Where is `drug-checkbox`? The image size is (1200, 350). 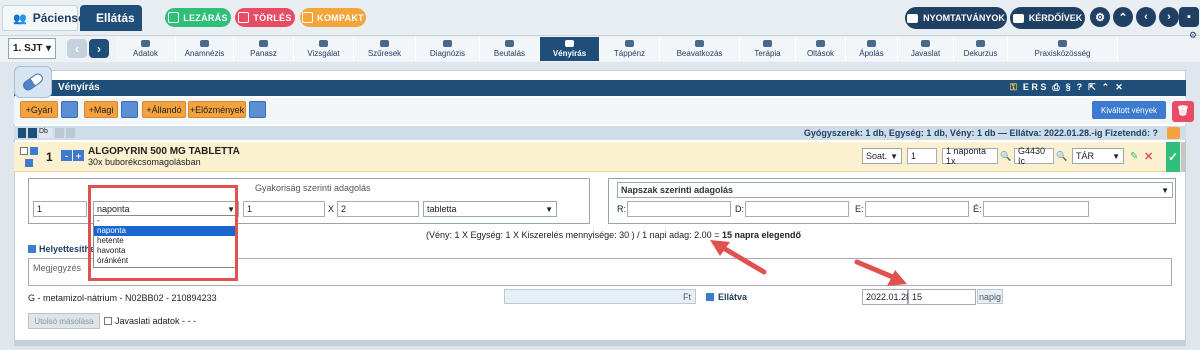 drug-checkbox is located at coordinates (24, 151).